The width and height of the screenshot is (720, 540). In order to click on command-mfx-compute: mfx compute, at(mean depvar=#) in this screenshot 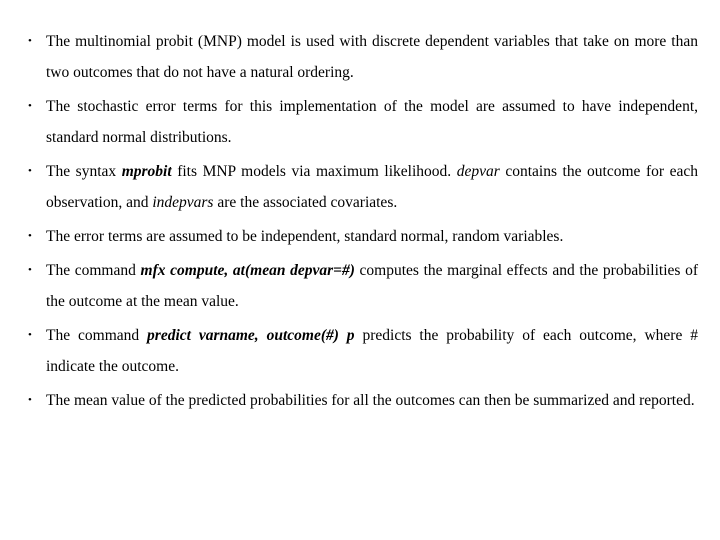, I will do `click(247, 270)`.